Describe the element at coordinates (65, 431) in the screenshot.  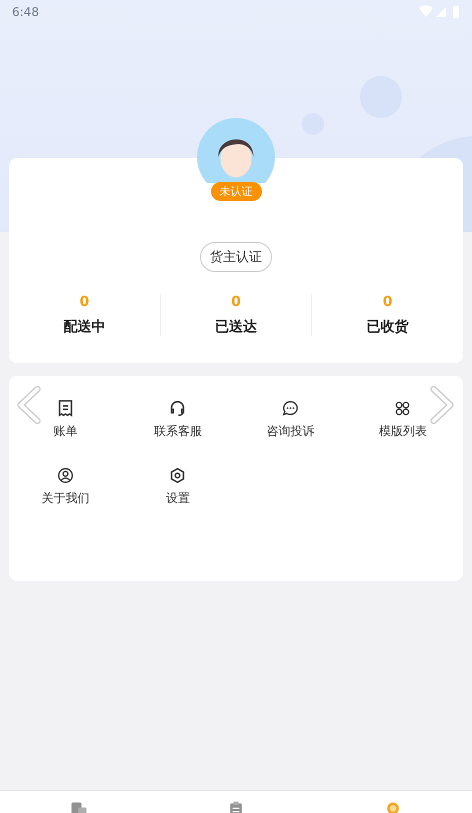
I see `menu-item: 账单` at that location.